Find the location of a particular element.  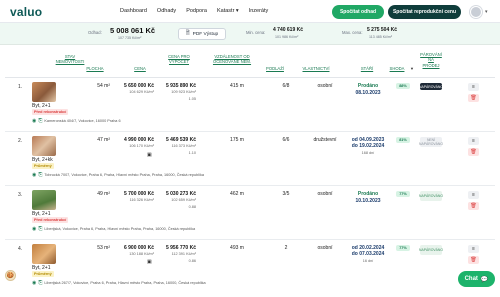

price: 5 650 000 Kč is located at coordinates (138, 86).